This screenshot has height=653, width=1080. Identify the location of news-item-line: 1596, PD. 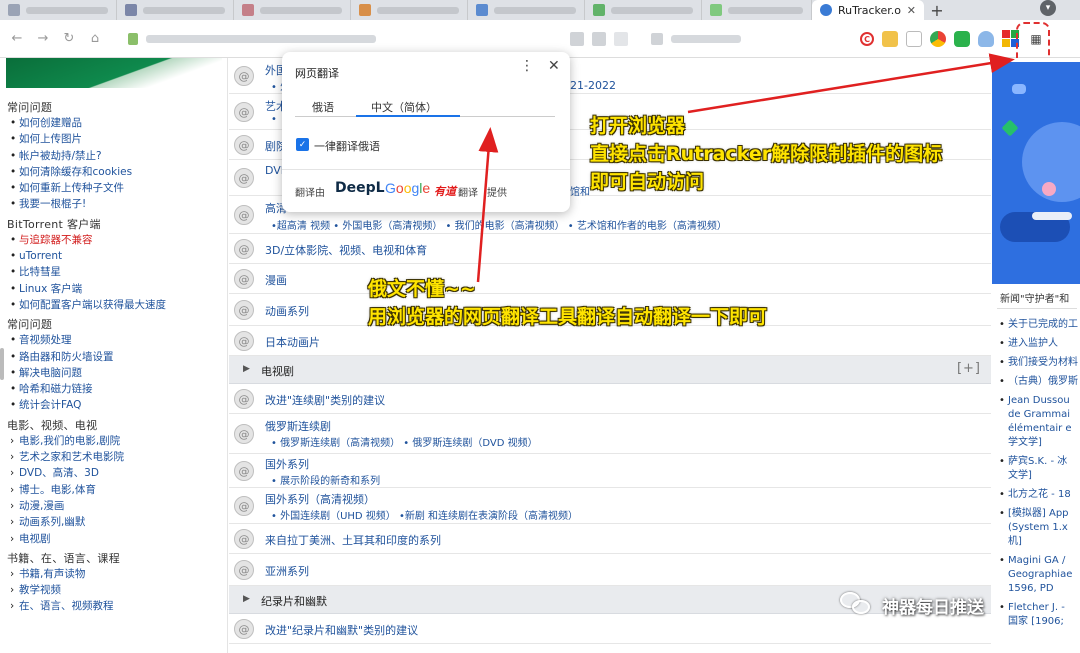
(1031, 588).